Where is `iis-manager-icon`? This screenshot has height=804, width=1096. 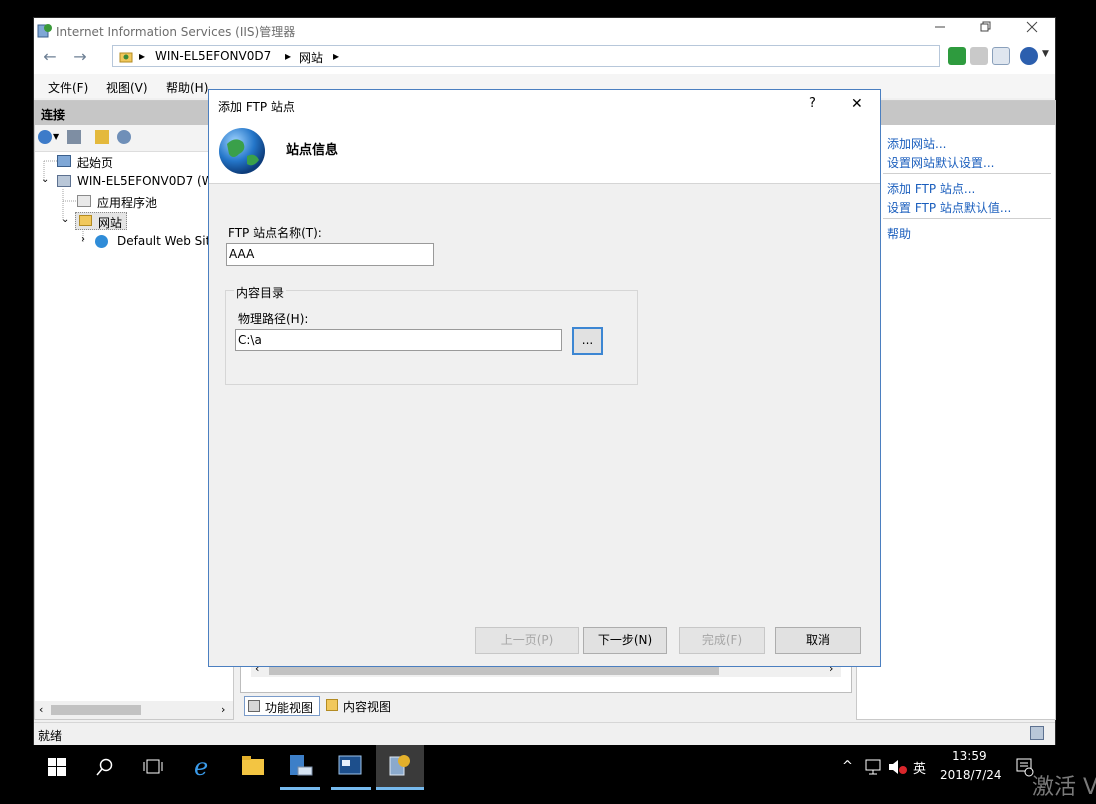
iis-manager-icon is located at coordinates (399, 765).